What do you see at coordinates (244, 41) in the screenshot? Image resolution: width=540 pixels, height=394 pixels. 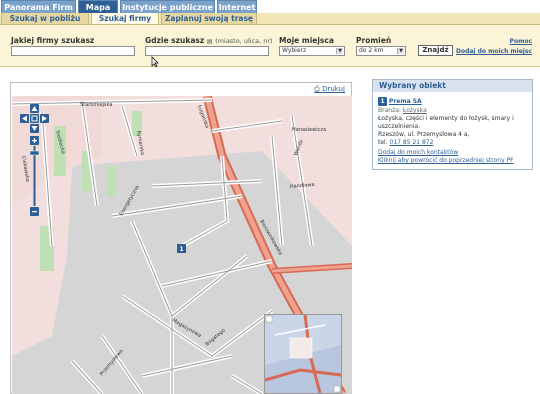 I see `where-hint: (miasto, ulica, nr)` at bounding box center [244, 41].